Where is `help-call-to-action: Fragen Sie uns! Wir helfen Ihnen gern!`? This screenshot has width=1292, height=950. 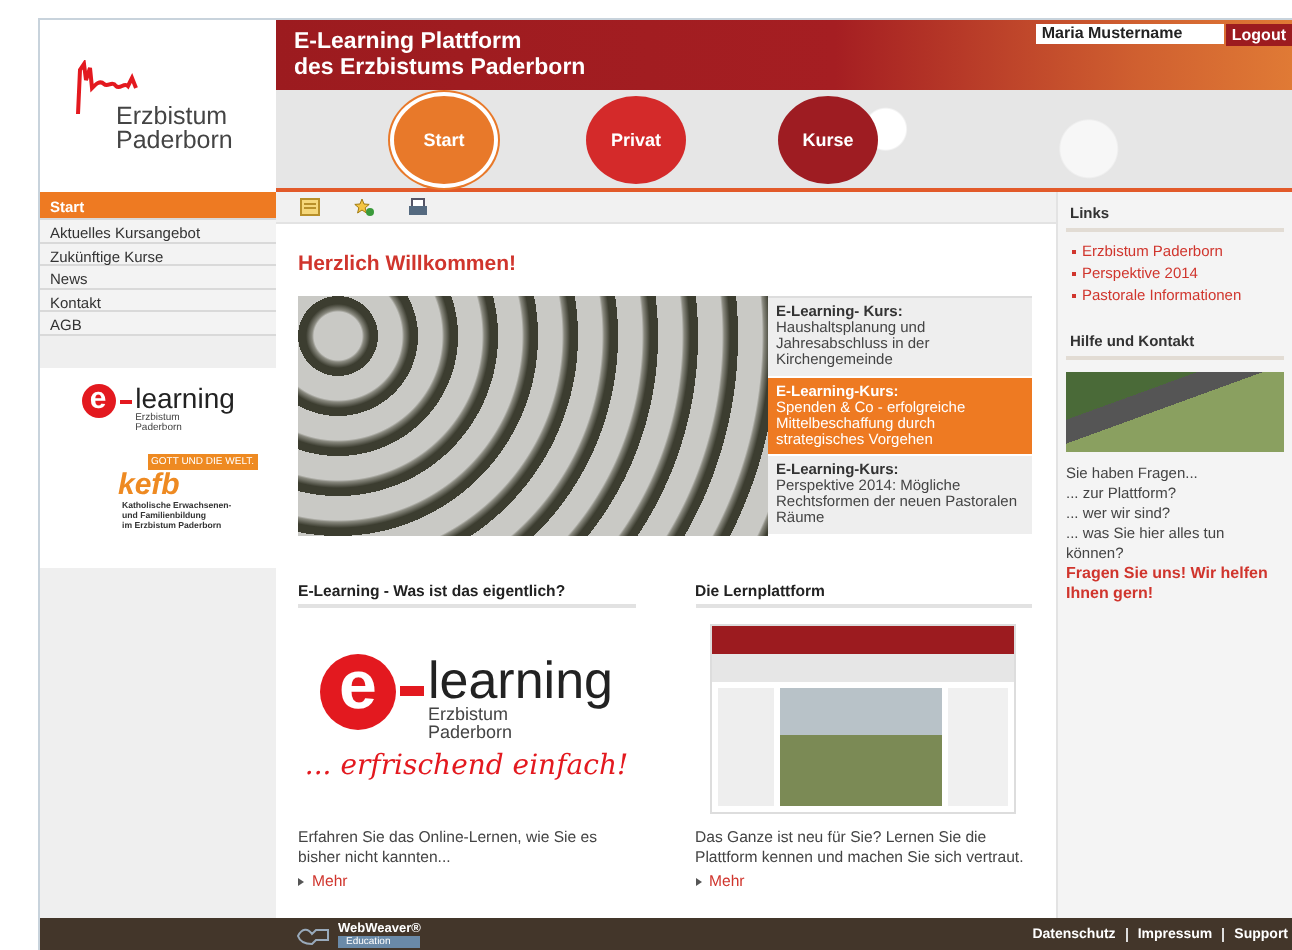
help-call-to-action: Fragen Sie uns! Wir helfen Ihnen gern! is located at coordinates (1175, 584).